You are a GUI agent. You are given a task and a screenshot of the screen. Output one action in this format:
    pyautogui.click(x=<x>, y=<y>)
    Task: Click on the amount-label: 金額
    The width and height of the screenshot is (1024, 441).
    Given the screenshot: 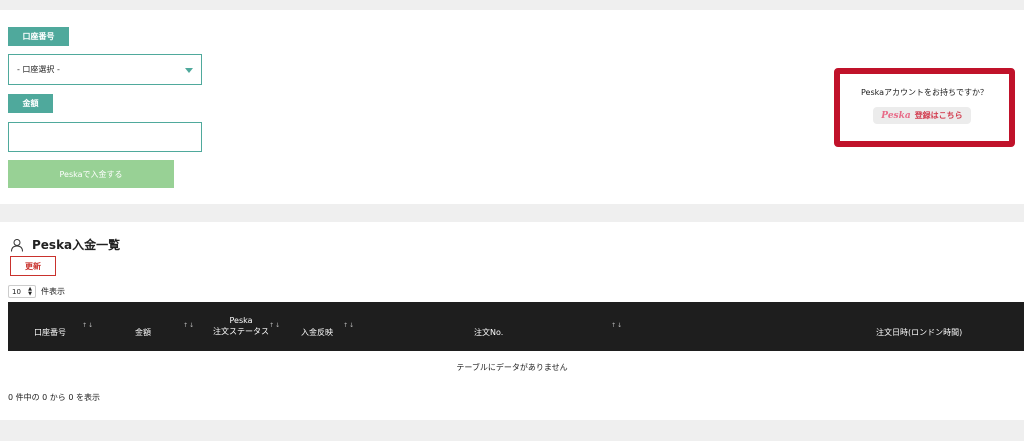 What is the action you would take?
    pyautogui.click(x=30, y=103)
    